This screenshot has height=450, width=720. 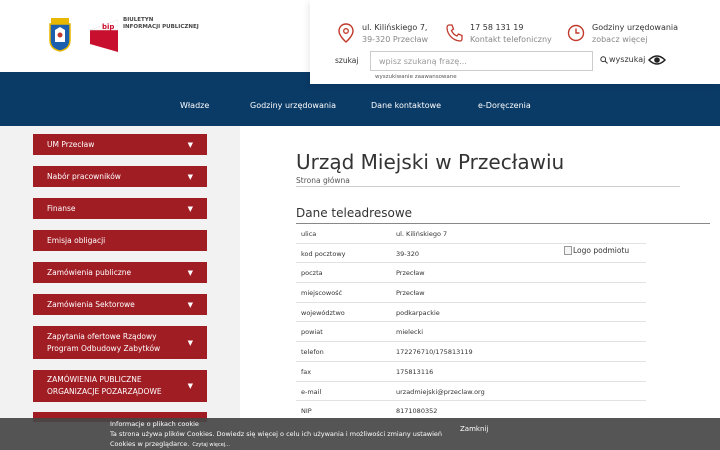 I want to click on cookie-close-button: Zamknij, so click(x=474, y=429).